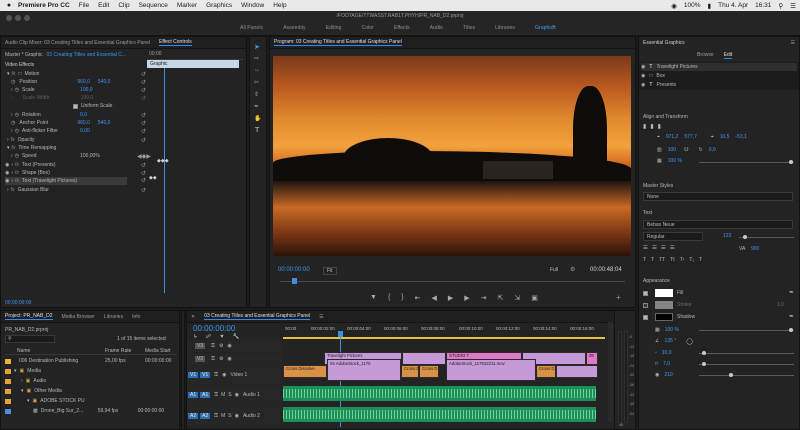 The image size is (800, 430). I want to click on search-icon: ⚲, so click(780, 6).